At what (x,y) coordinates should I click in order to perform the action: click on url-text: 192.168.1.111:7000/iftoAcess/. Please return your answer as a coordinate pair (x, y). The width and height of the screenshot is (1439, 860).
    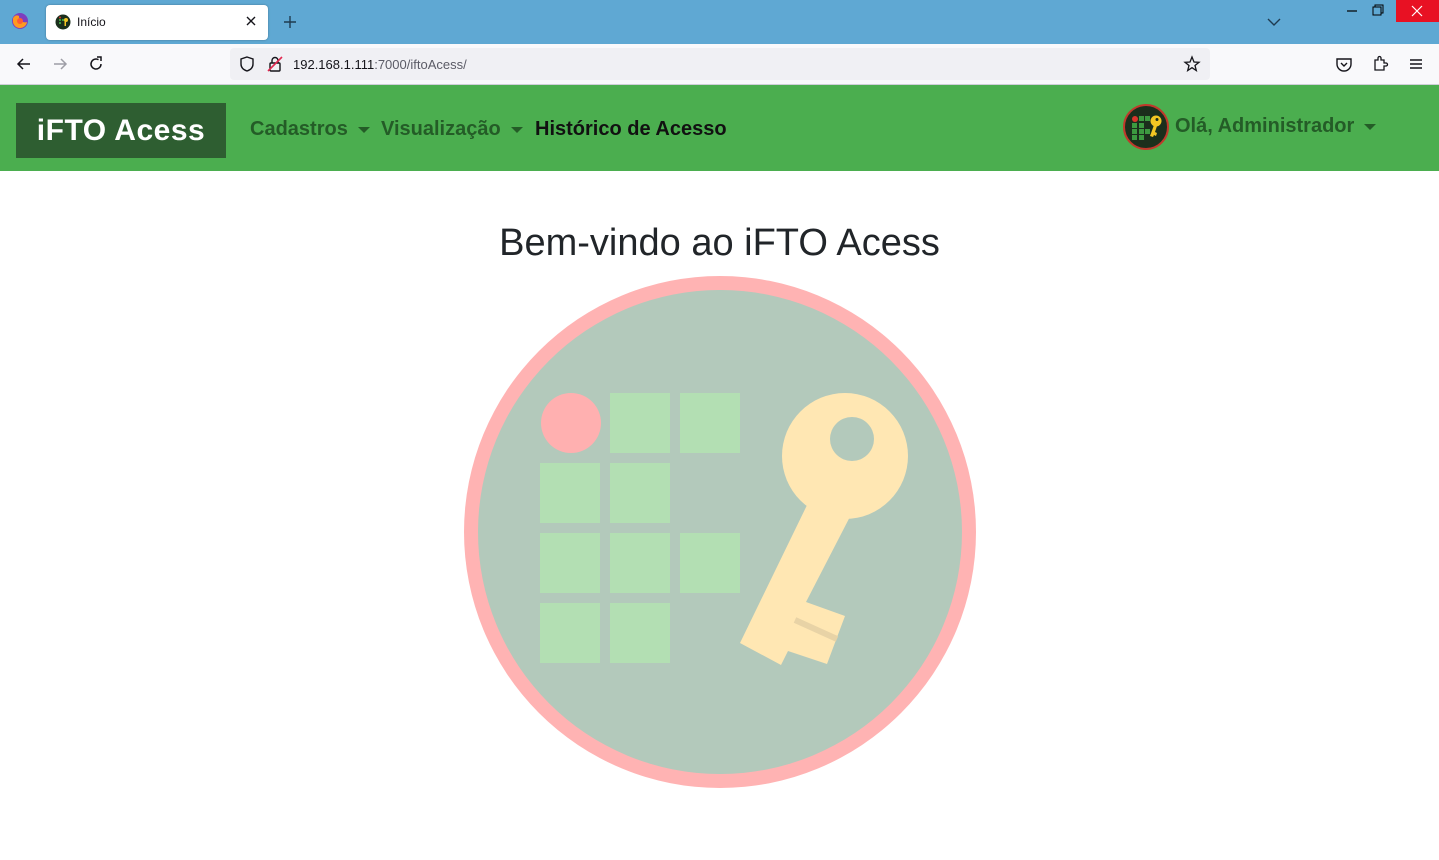
    Looking at the image, I should click on (380, 64).